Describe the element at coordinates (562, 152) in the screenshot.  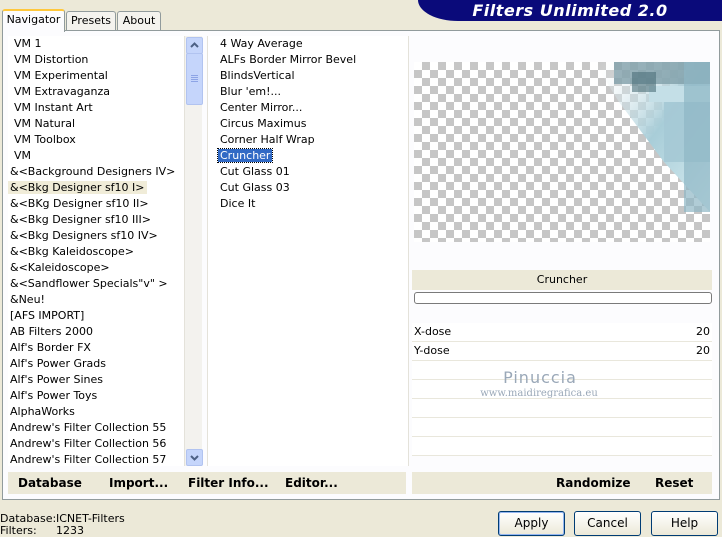
I see `preview-image` at that location.